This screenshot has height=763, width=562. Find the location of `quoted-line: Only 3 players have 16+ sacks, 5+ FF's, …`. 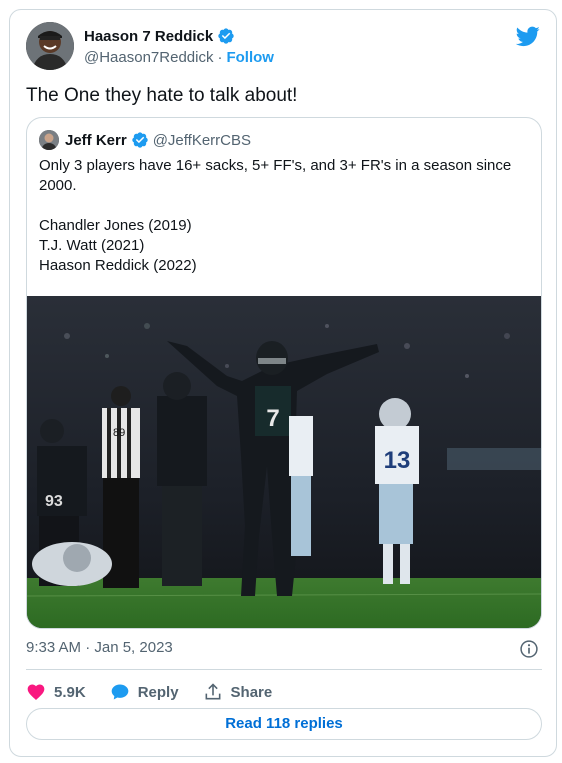

quoted-line: Only 3 players have 16+ sacks, 5+ FF's, … is located at coordinates (275, 165).